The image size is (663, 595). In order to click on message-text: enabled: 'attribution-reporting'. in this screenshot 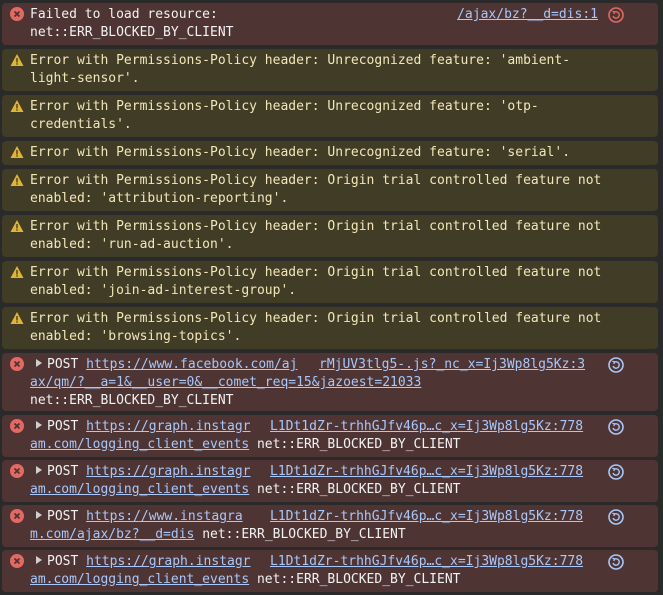, I will do `click(159, 198)`.